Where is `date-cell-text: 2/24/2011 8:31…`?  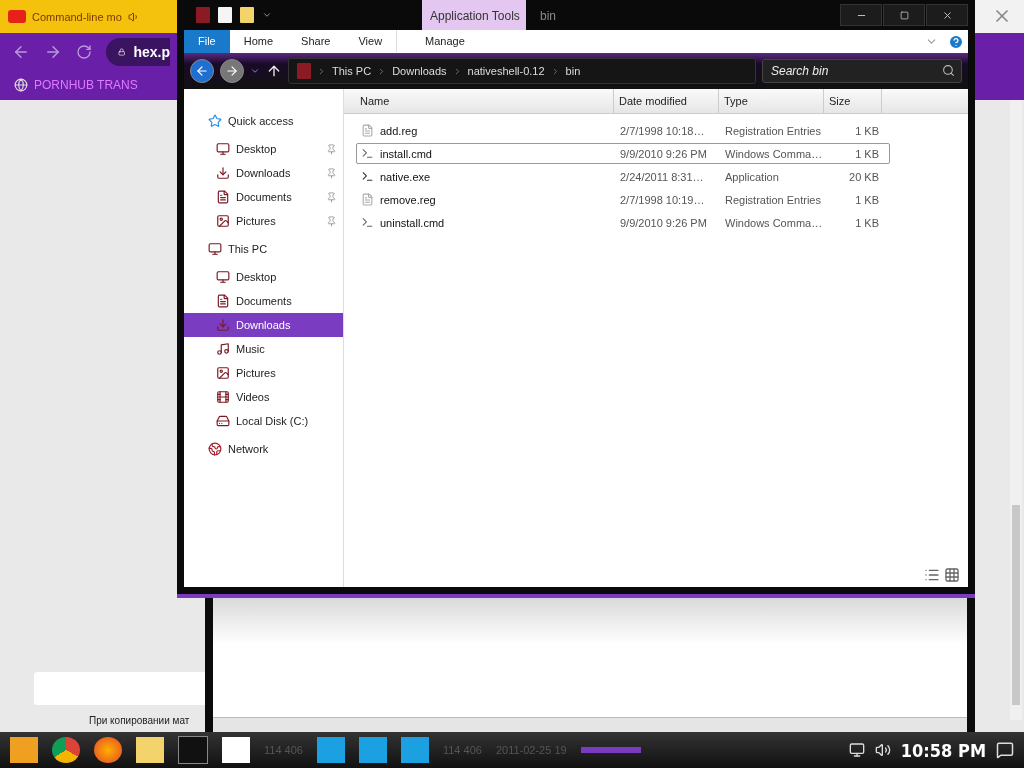
date-cell-text: 2/24/2011 8:31… is located at coordinates (661, 176).